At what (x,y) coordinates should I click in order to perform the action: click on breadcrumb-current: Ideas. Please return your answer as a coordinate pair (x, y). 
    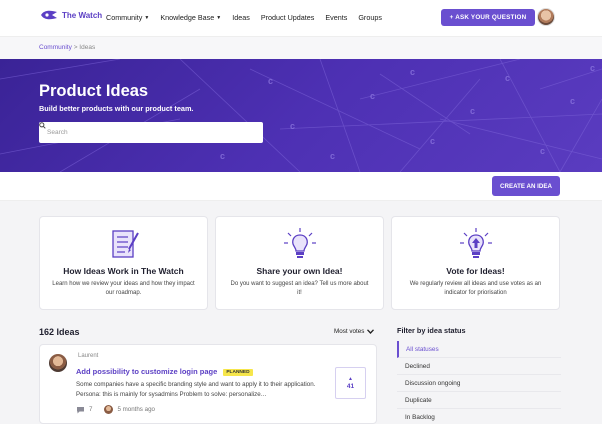
    Looking at the image, I should click on (87, 47).